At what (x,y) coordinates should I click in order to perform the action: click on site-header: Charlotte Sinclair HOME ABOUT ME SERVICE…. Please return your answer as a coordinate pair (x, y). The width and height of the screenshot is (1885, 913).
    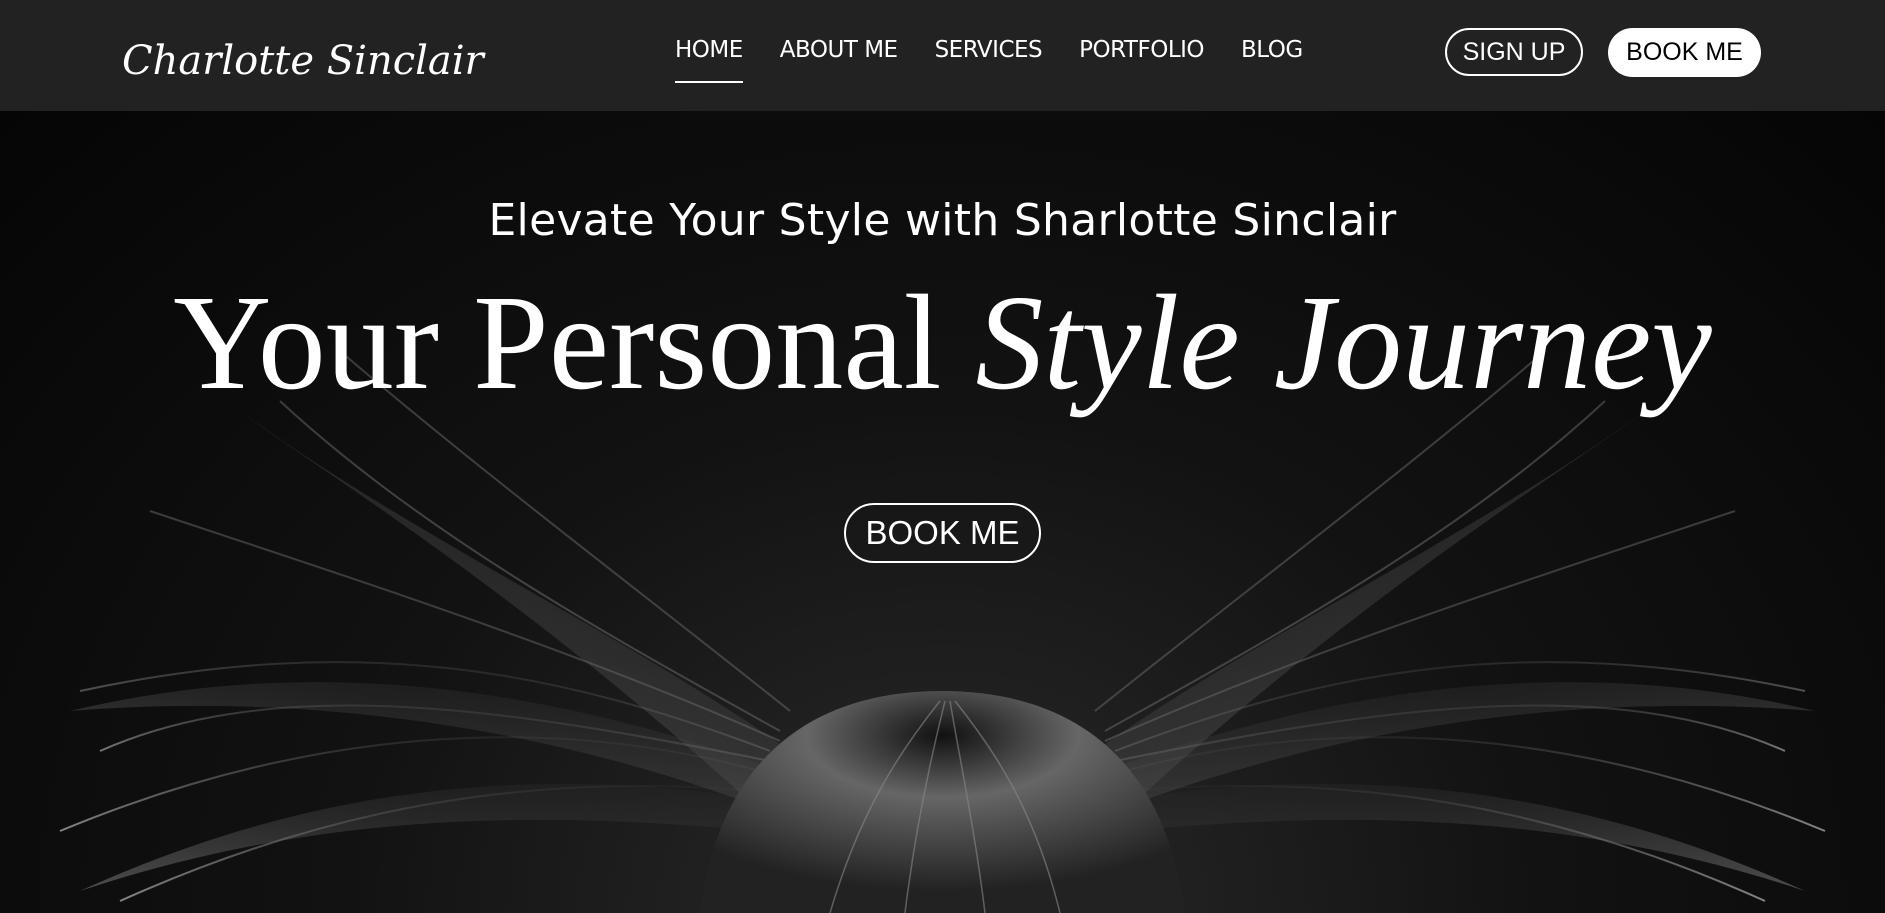
    Looking at the image, I should click on (942, 55).